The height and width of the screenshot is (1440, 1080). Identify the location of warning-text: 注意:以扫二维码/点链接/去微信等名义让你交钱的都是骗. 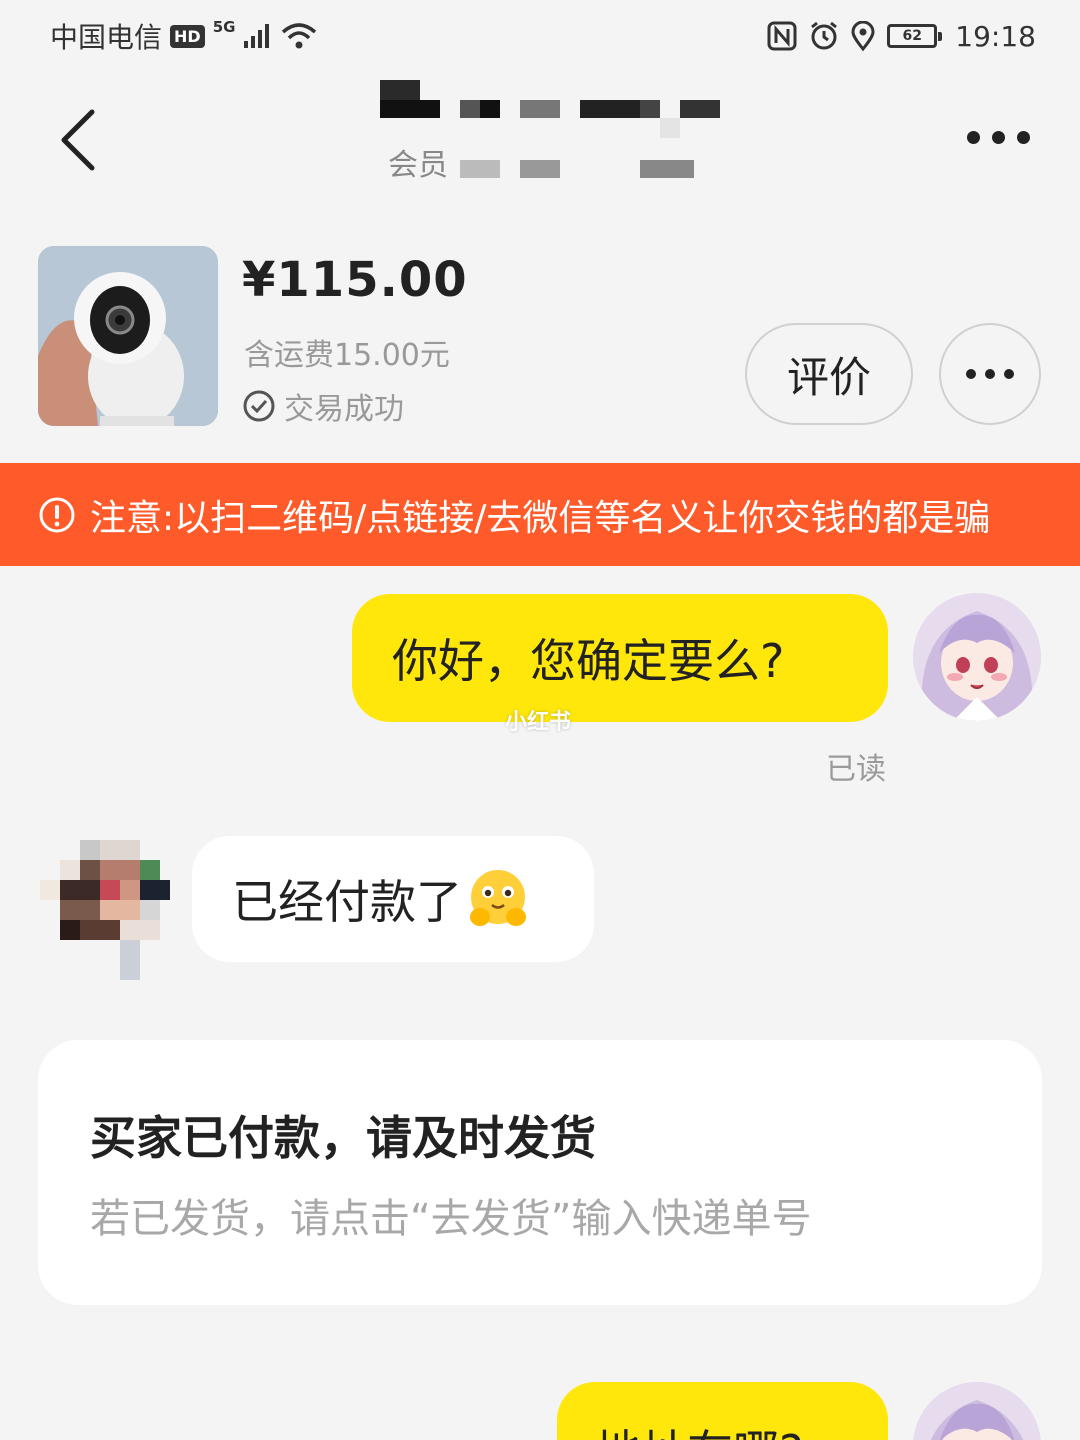
(540, 518).